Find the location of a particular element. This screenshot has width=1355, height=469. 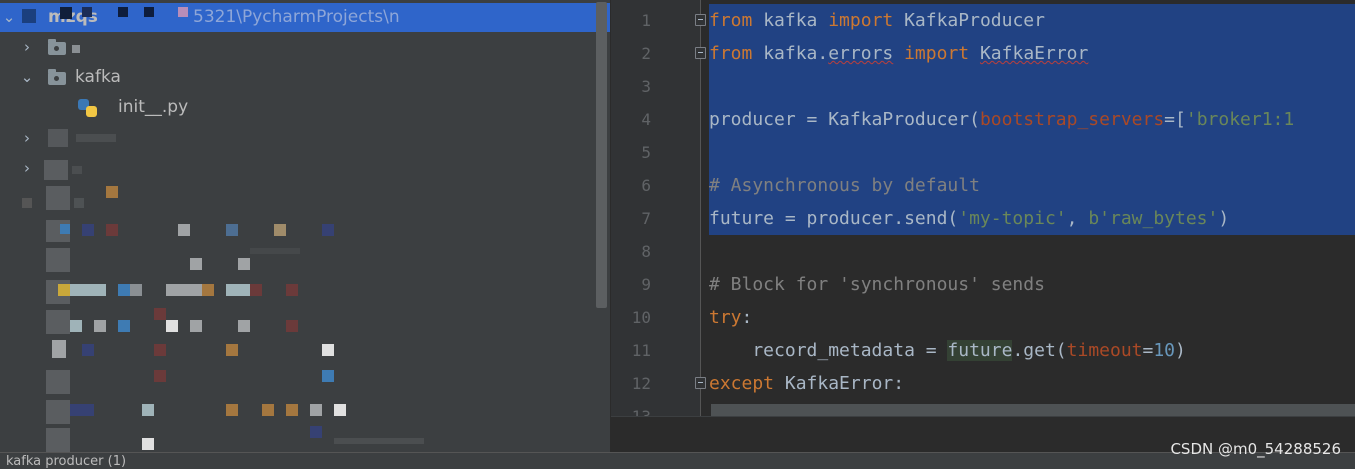

line-number: 4 is located at coordinates (646, 119).